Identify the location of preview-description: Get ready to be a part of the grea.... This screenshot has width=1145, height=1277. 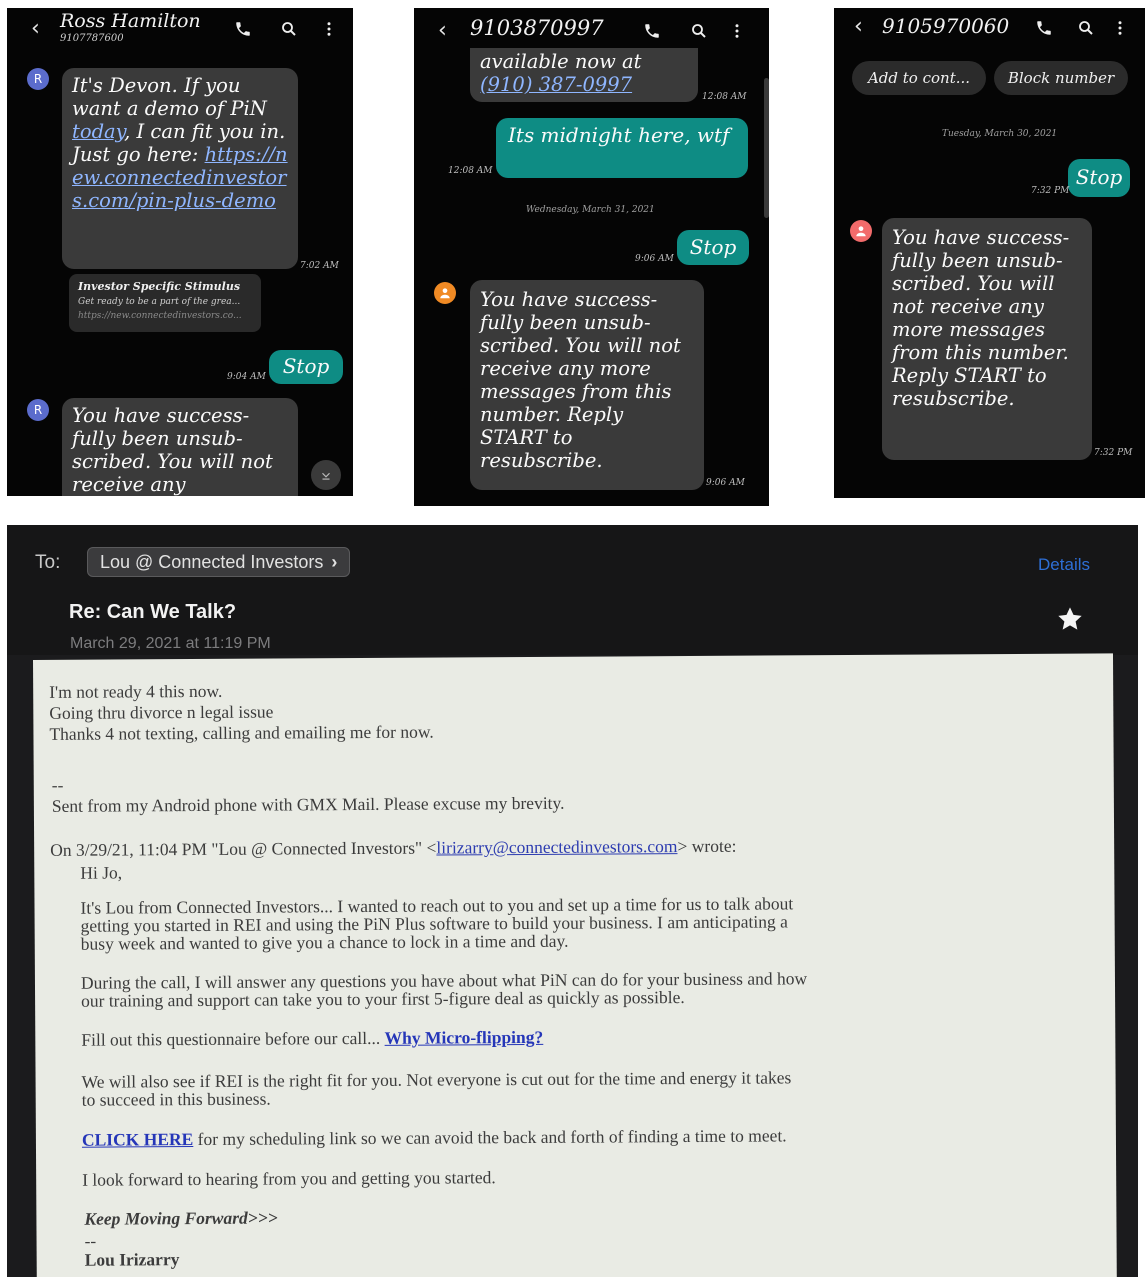
(159, 302).